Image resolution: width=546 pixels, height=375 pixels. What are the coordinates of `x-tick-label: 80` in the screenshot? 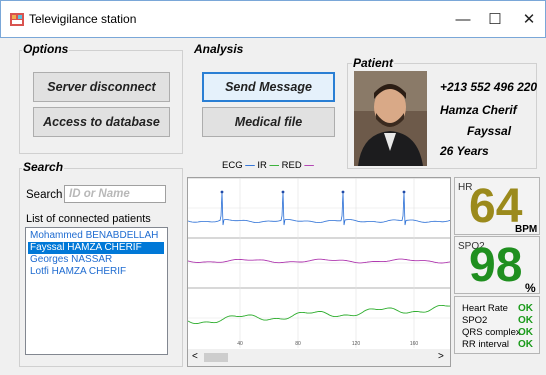 It's located at (298, 344).